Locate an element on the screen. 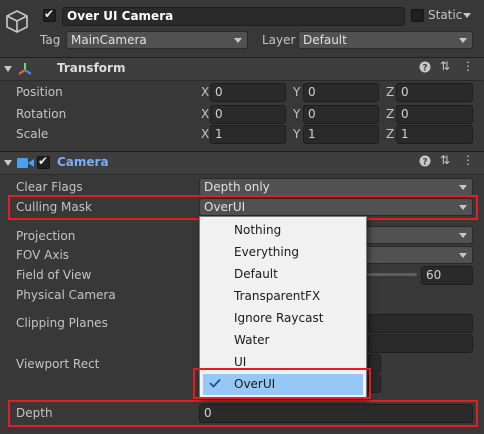  layer-value: Default is located at coordinates (325, 40).